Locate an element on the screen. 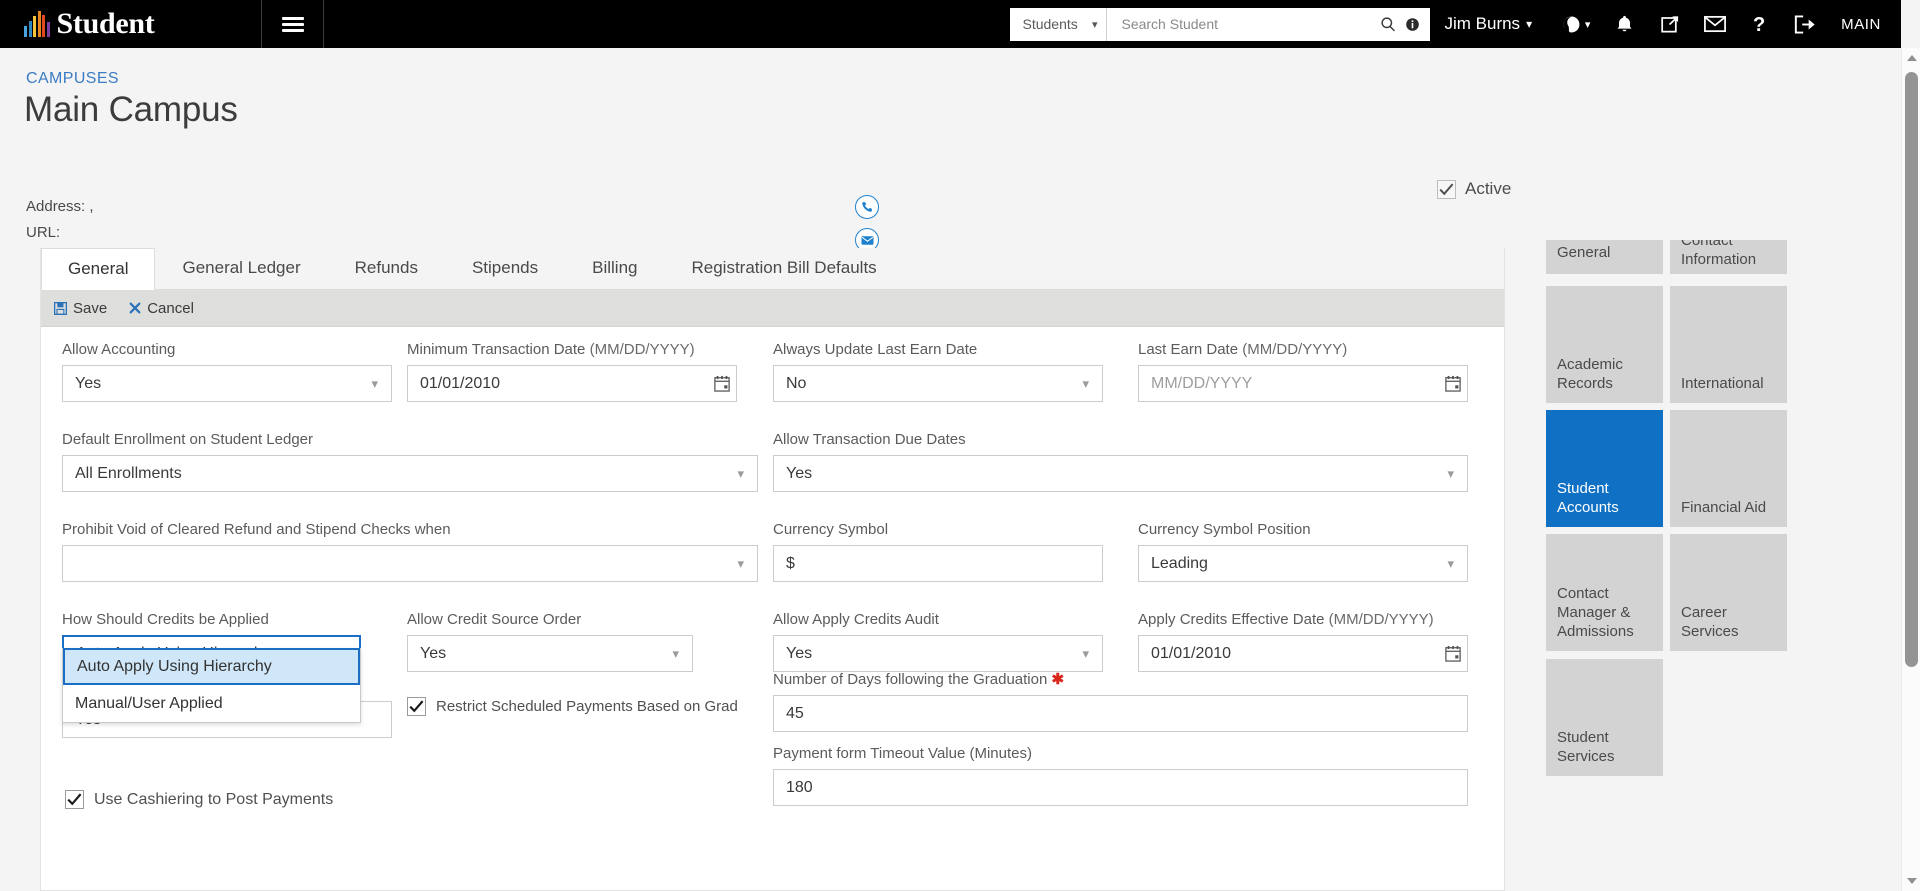 This screenshot has width=1920, height=891. field-label: Allow Accounting is located at coordinates (119, 349).